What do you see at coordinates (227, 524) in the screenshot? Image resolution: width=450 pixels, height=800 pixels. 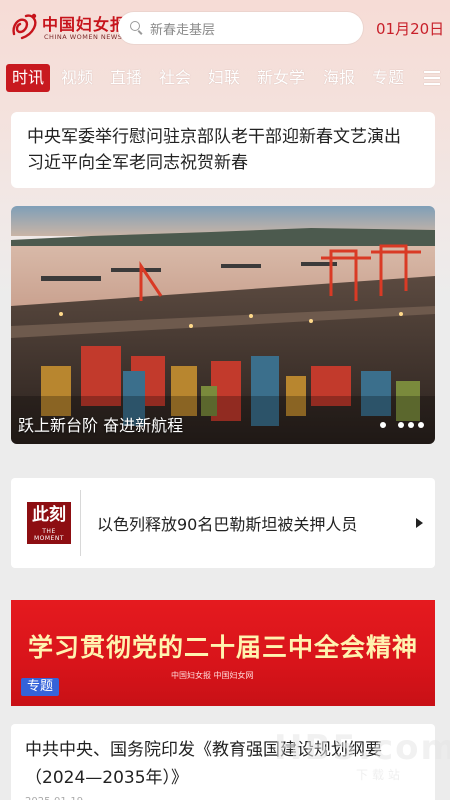 I see `moment-headline: 以色列释放90名巴勒斯坦被关押人员` at bounding box center [227, 524].